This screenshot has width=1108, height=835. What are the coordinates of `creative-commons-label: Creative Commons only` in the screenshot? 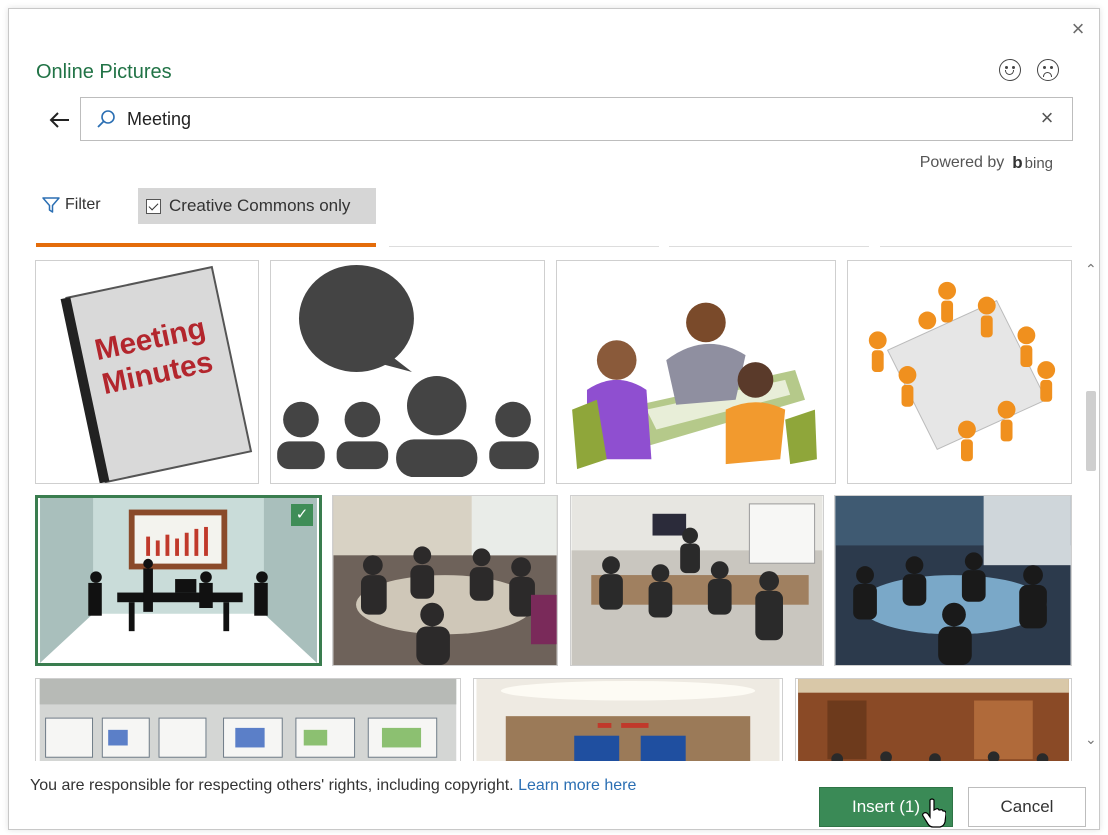 It's located at (260, 205).